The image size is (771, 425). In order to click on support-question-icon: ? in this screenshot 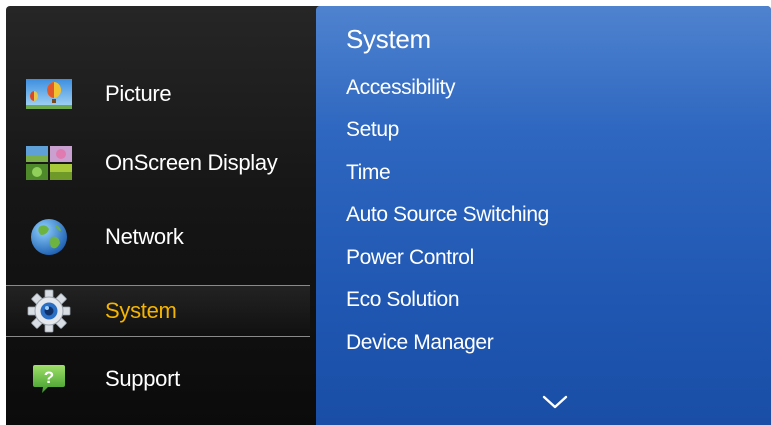, I will do `click(49, 379)`.